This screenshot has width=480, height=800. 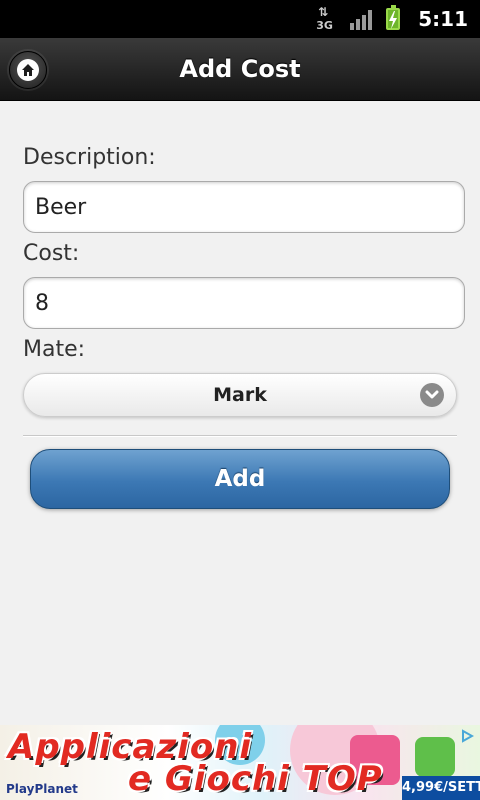 I want to click on ad-subheadline: e Giochi TOP, so click(x=255, y=779).